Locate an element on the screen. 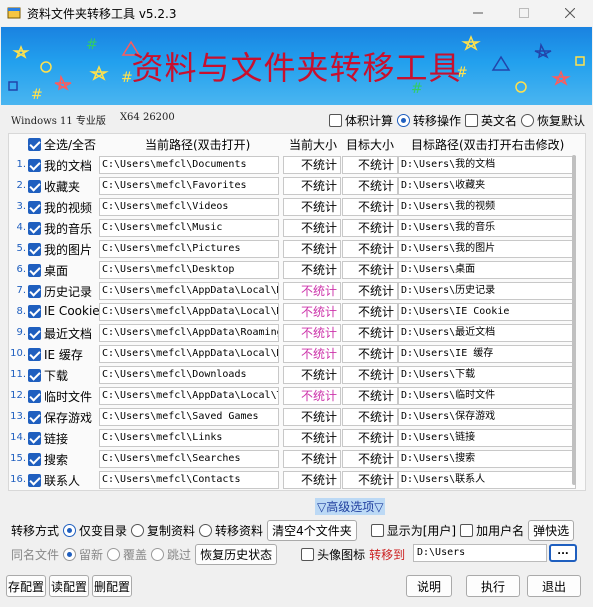  target-path-cell: D:\Users\链接 is located at coordinates (487, 438).